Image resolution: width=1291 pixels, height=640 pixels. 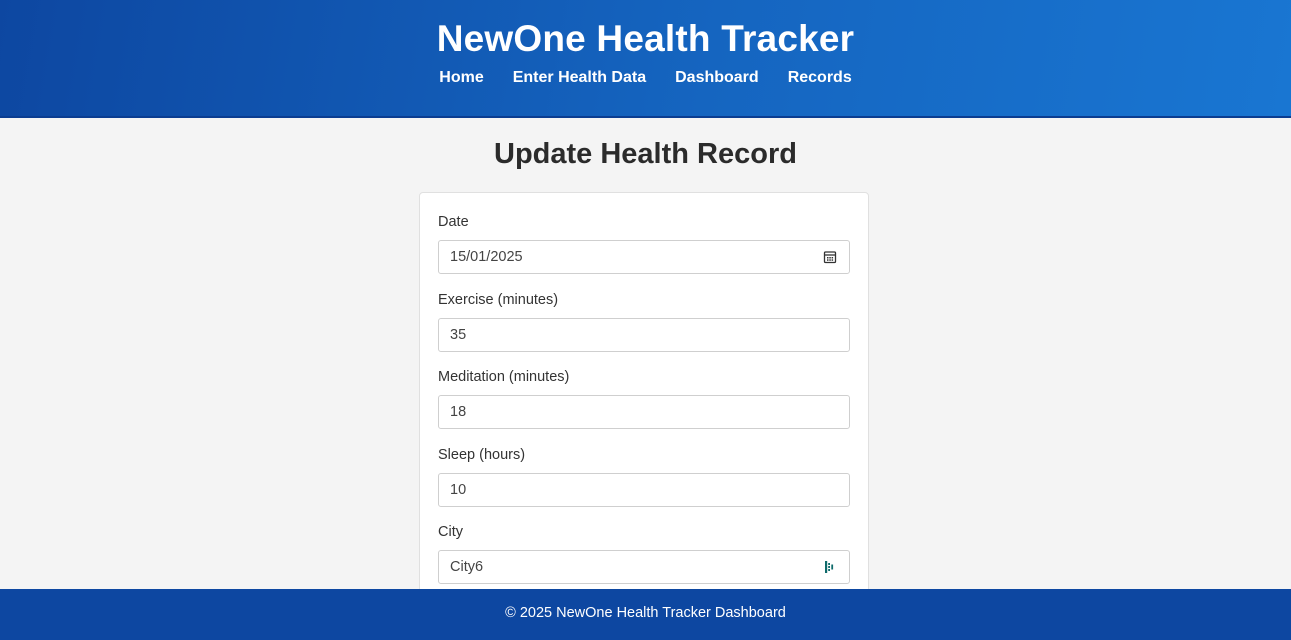 I want to click on meditation-label: Meditation (minutes), so click(x=504, y=377).